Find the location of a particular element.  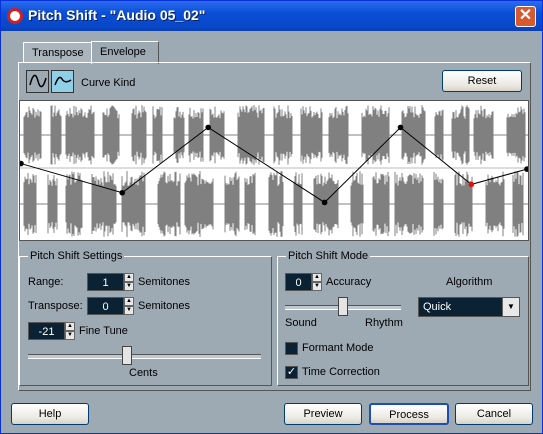

accuracy-stepper: 0 ▲ ▼ is located at coordinates (303, 282).